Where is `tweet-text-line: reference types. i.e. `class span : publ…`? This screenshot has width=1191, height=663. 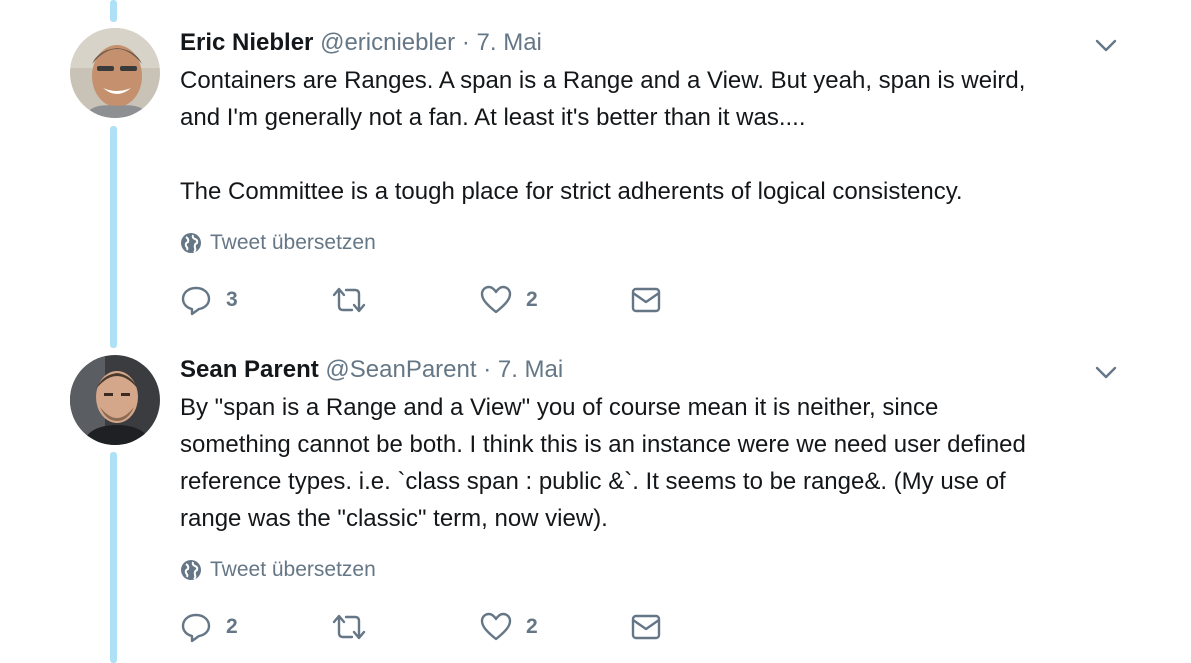 tweet-text-line: reference types. i.e. `class span : publ… is located at coordinates (593, 481).